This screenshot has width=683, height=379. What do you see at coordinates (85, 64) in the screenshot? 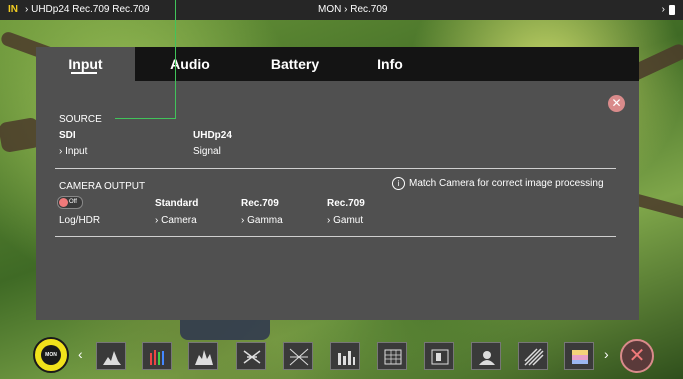
I see `tab-input: Input` at bounding box center [85, 64].